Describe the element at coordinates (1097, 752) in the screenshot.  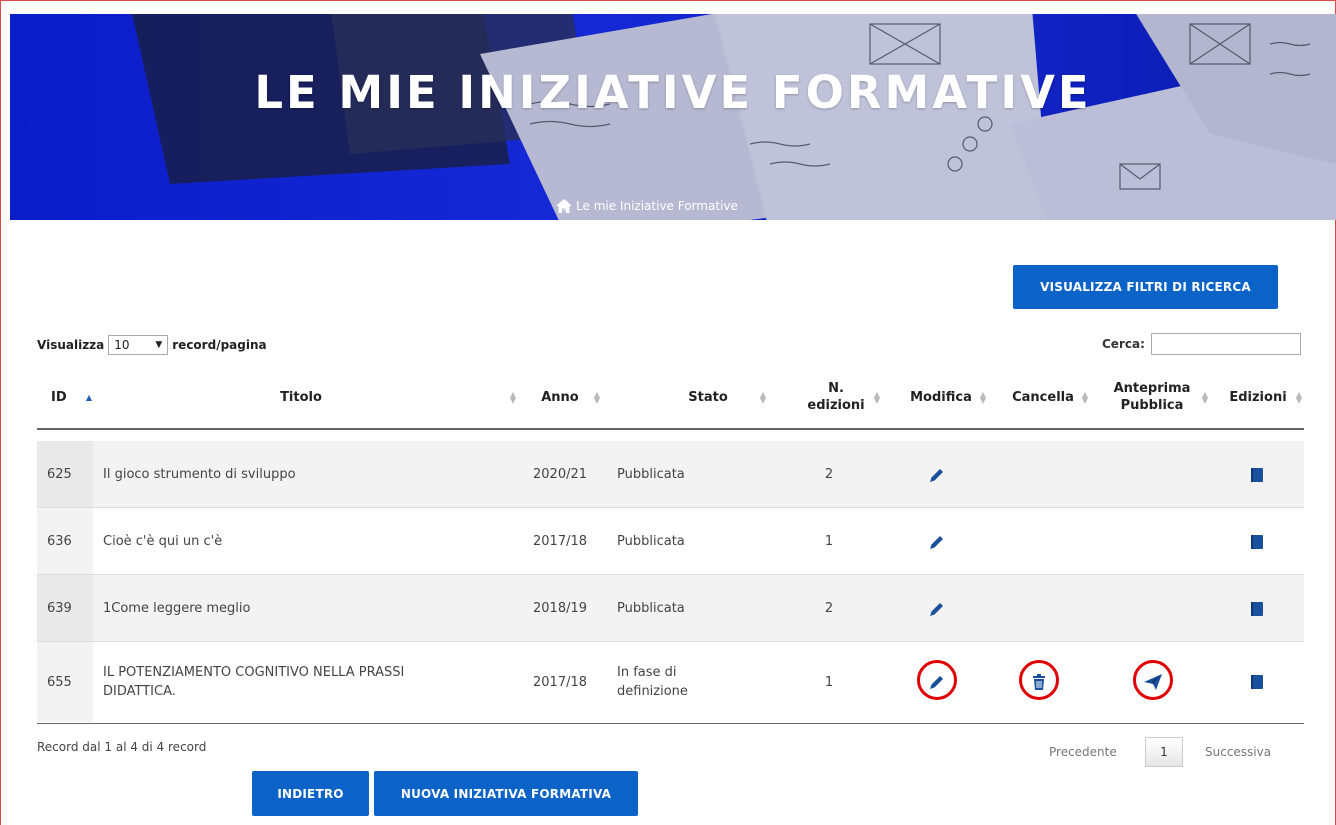
I see `pagination-previous: Precedente` at that location.